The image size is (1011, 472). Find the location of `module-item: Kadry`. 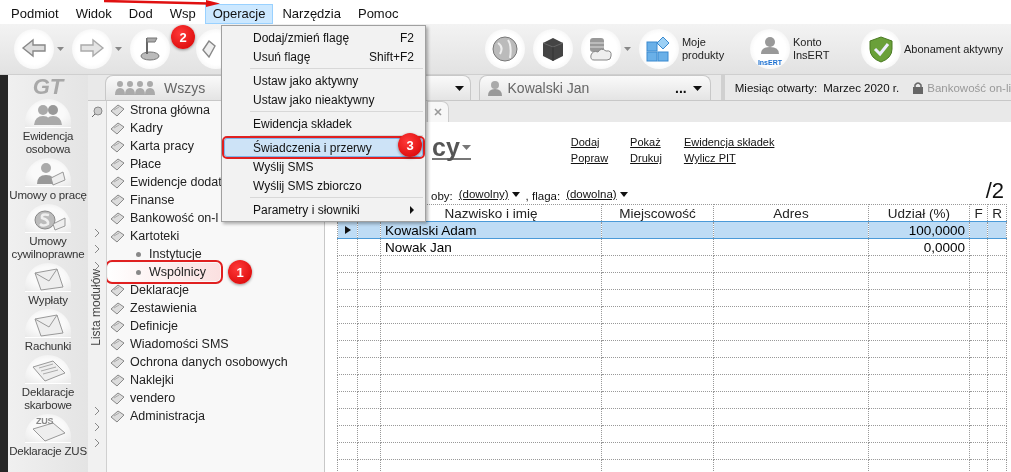

module-item: Kadry is located at coordinates (136, 128).